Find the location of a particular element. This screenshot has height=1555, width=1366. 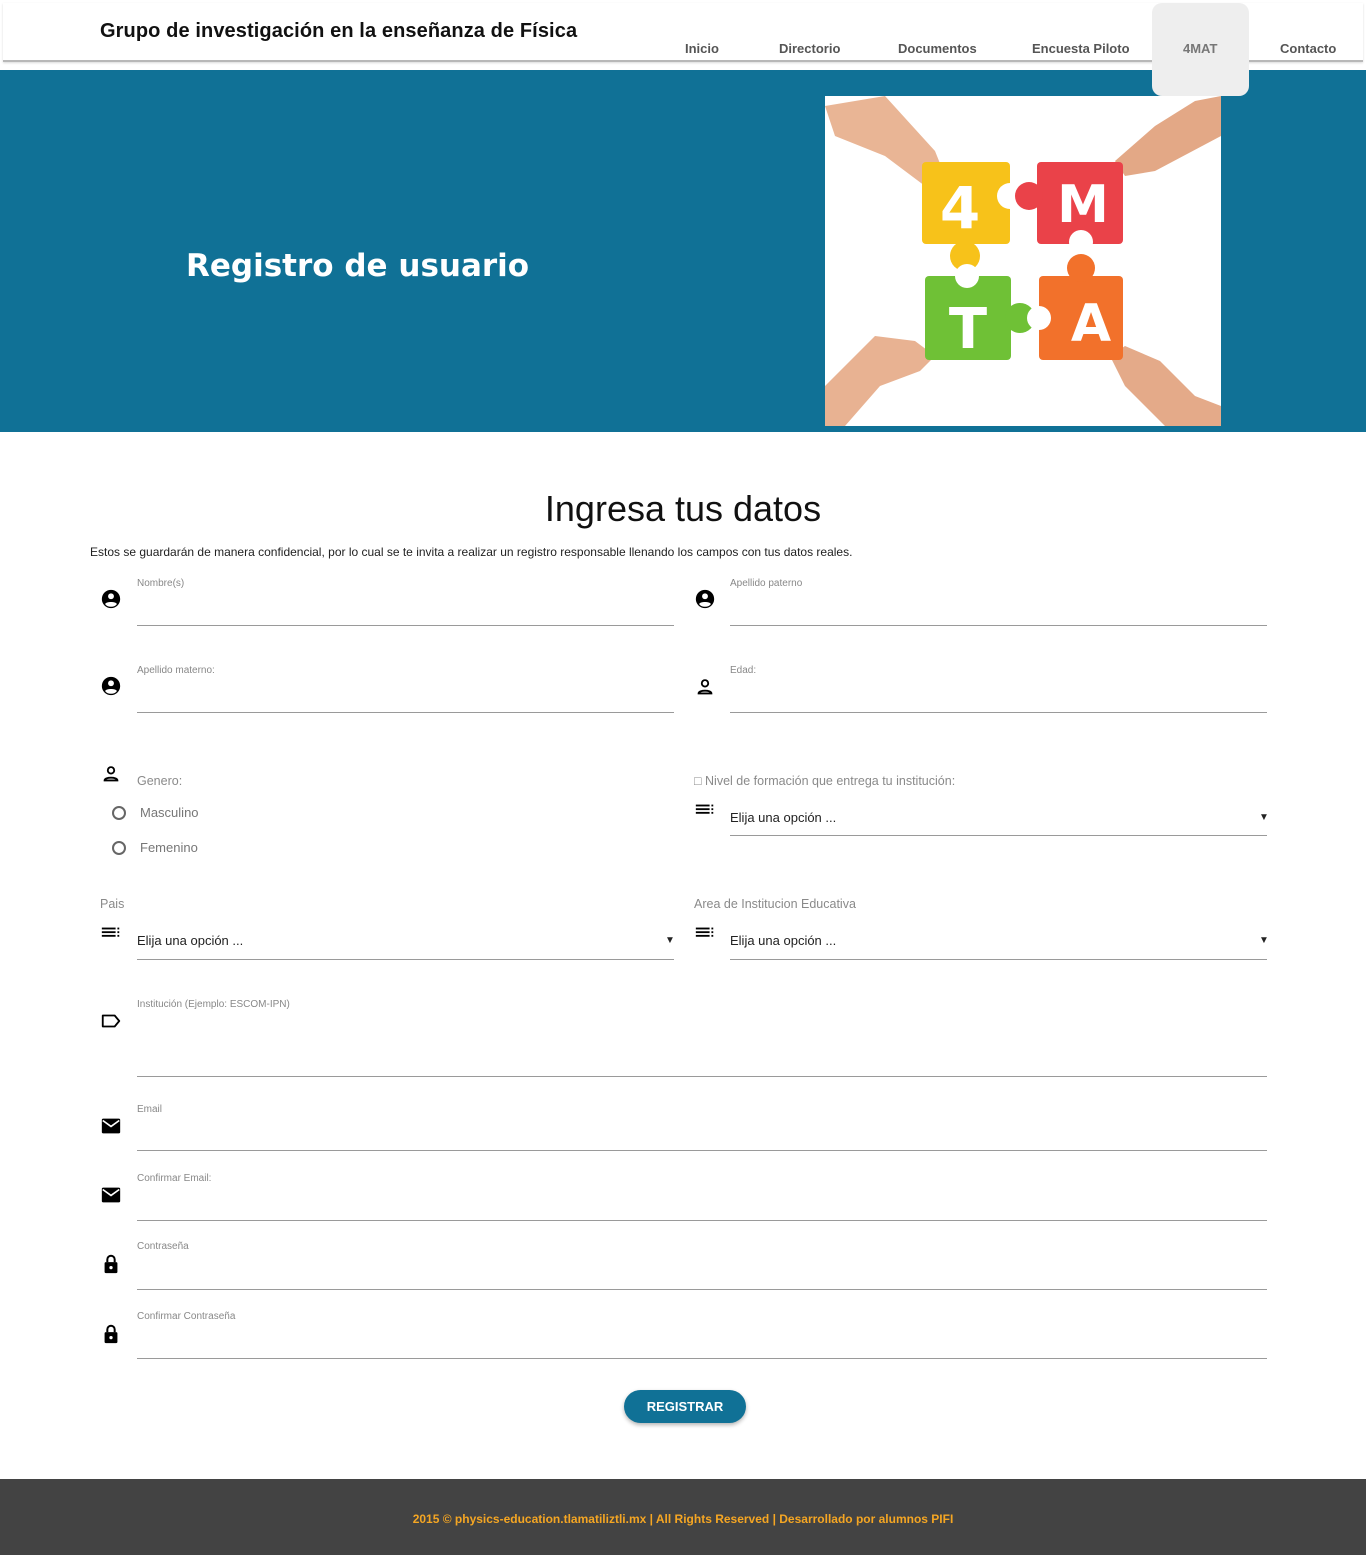

institucion-underline is located at coordinates (702, 1076).